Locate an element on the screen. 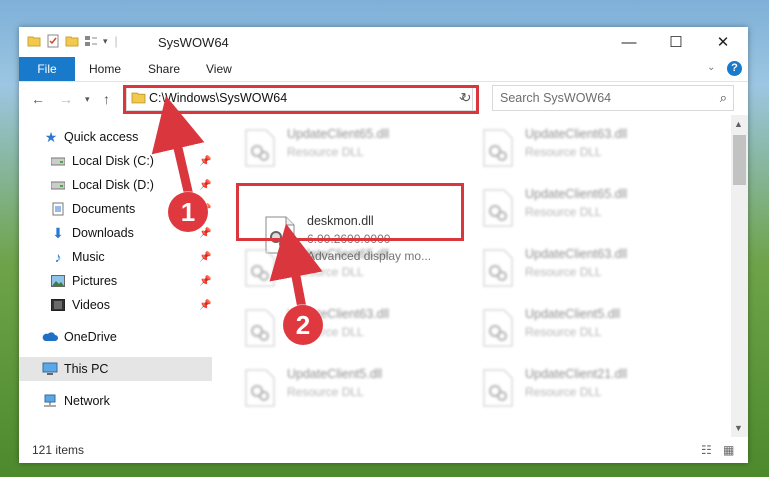 Image resolution: width=769 pixels, height=477 pixels. callout-1-badge: 1 is located at coordinates (188, 212).